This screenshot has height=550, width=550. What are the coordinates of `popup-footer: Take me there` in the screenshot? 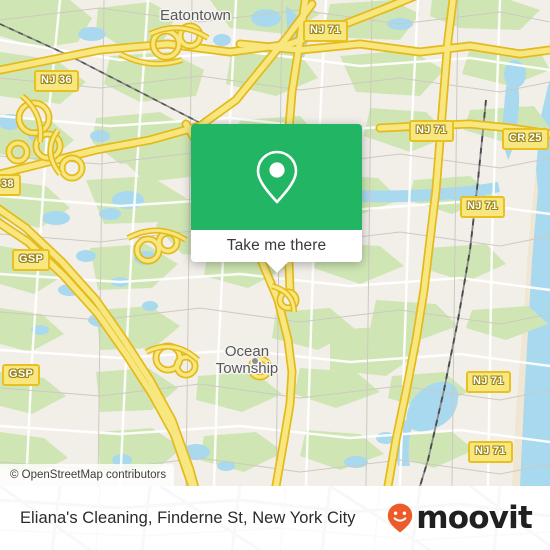 It's located at (276, 251).